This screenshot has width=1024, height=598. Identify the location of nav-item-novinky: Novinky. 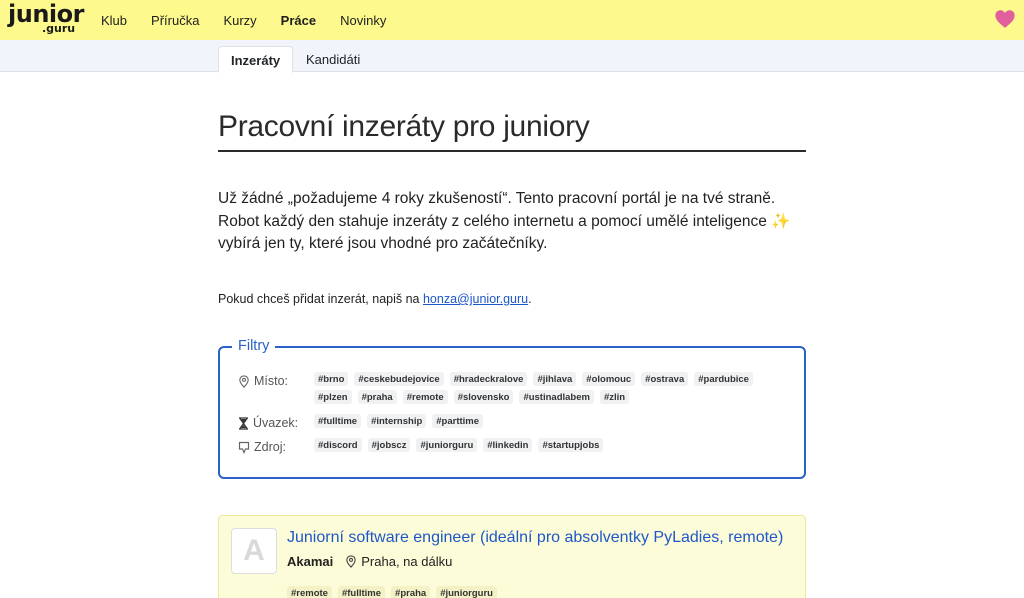
(363, 20).